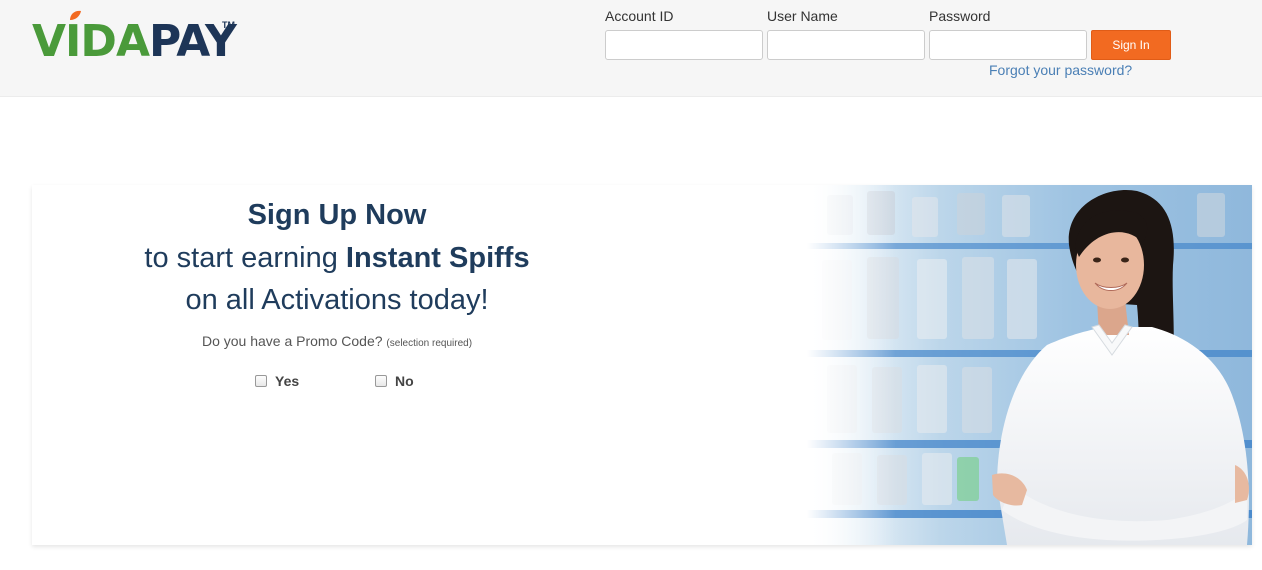  I want to click on signup-subline: to start earning Instant Spiffs, so click(337, 258).